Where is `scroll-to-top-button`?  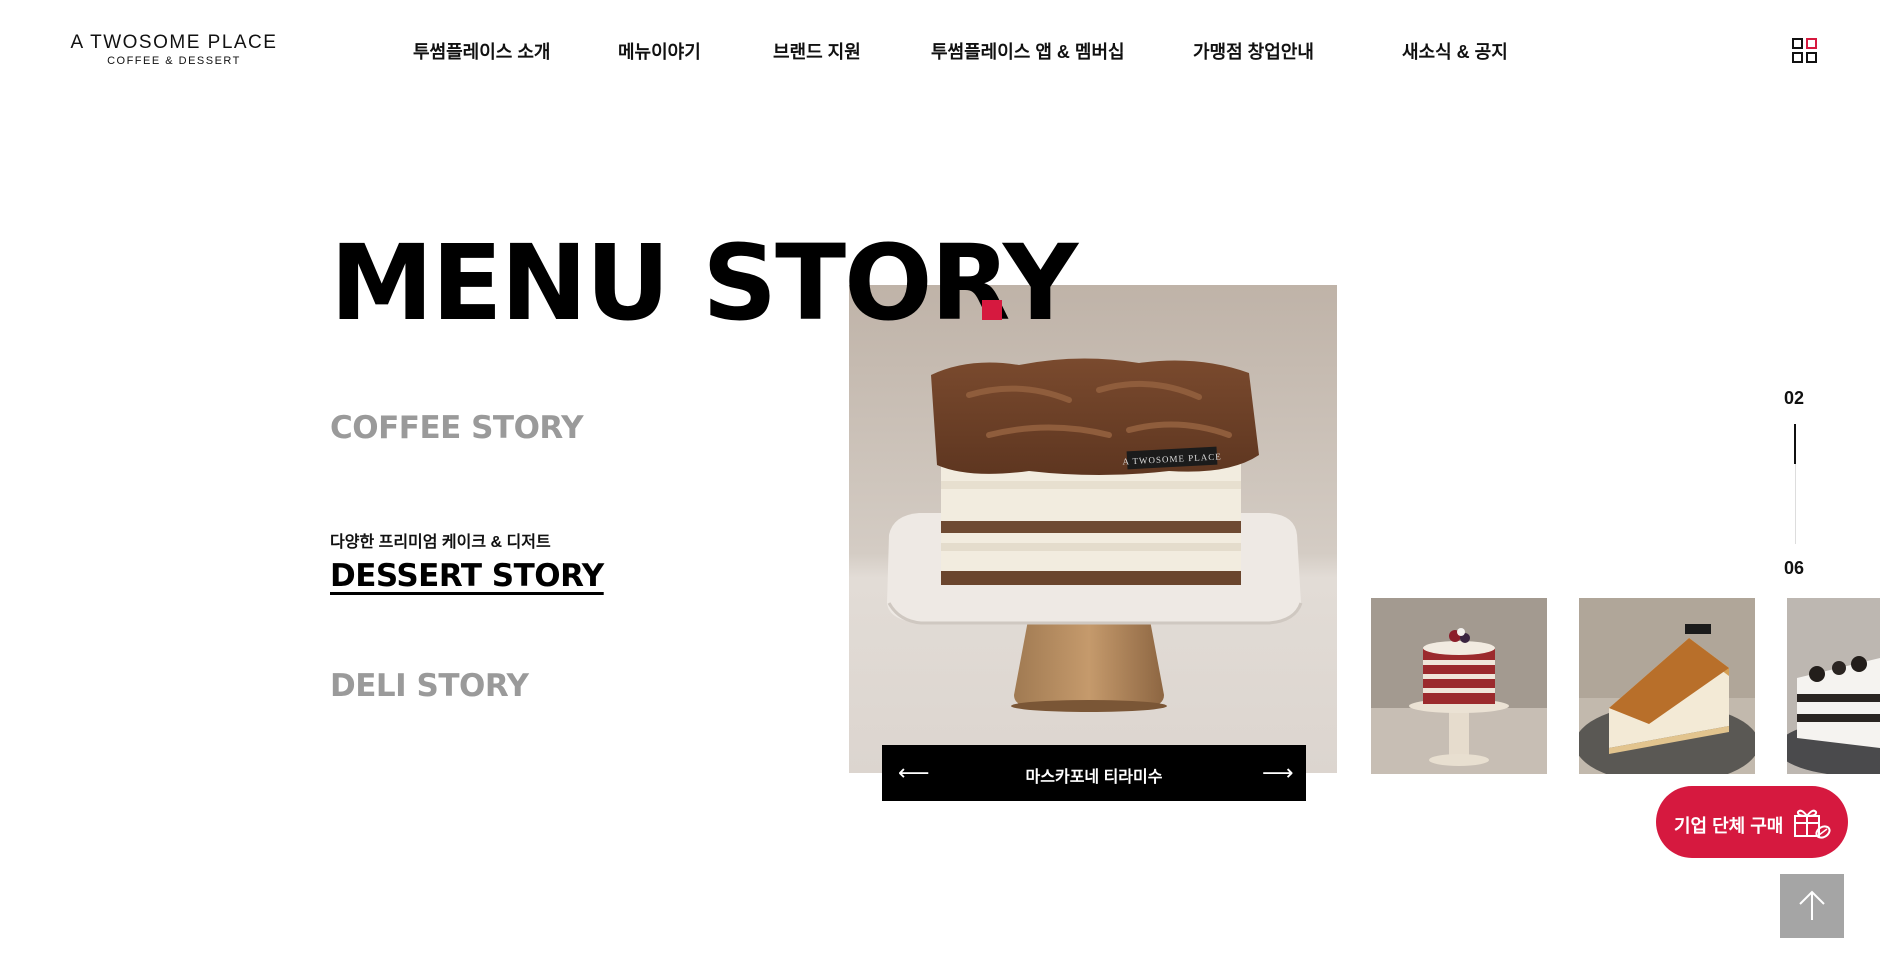 scroll-to-top-button is located at coordinates (1812, 906).